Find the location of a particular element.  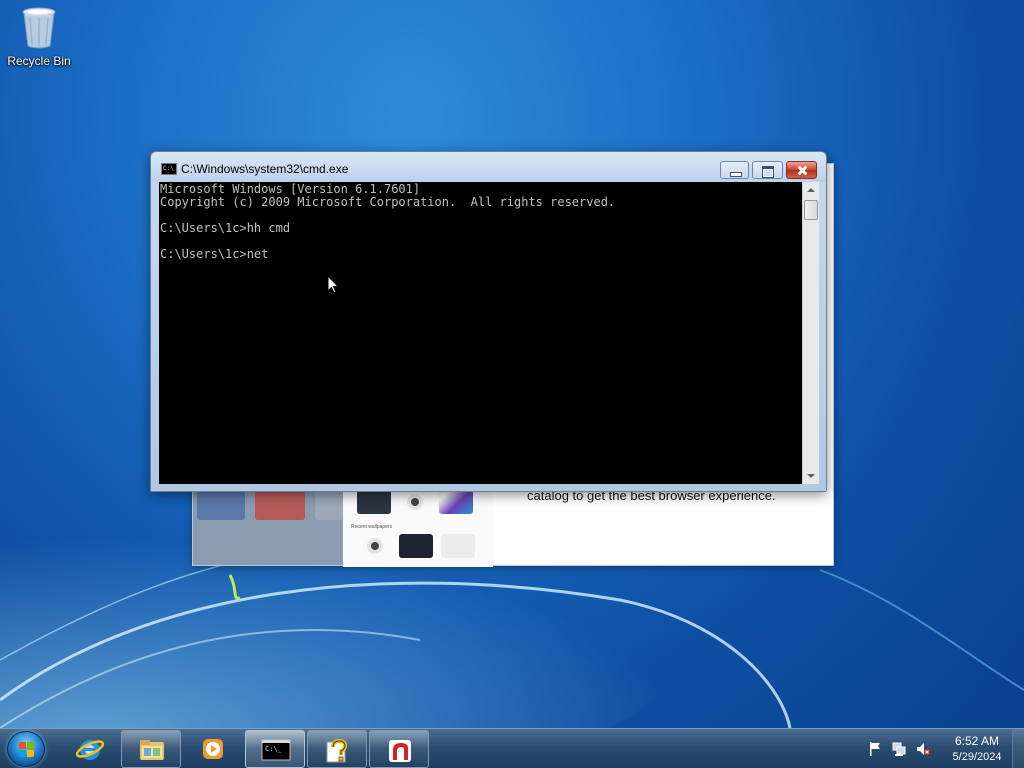

console-command-line: C:\Users\1c>net is located at coordinates (480, 253).